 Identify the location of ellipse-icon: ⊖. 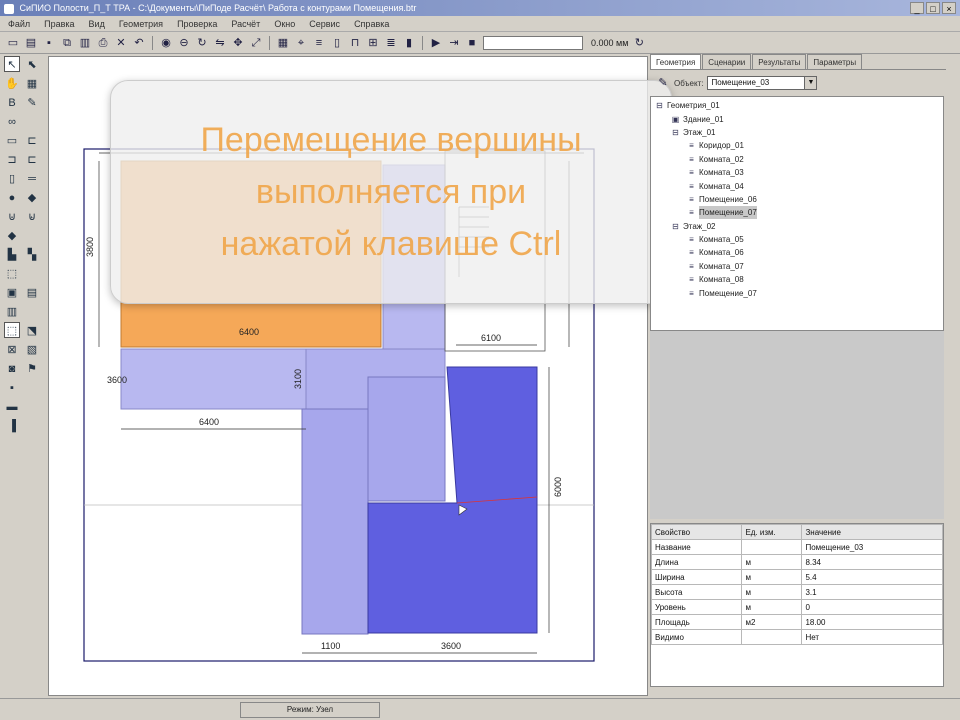
(184, 43).